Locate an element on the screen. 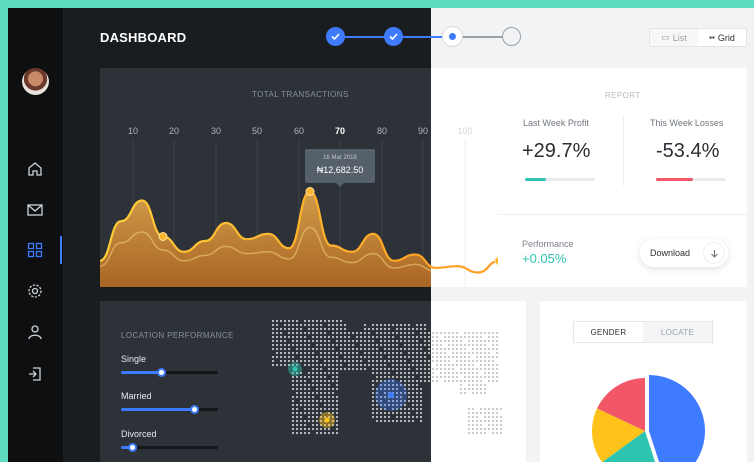 Image resolution: width=754 pixels, height=462 pixels. slider-divorced is located at coordinates (169, 447).